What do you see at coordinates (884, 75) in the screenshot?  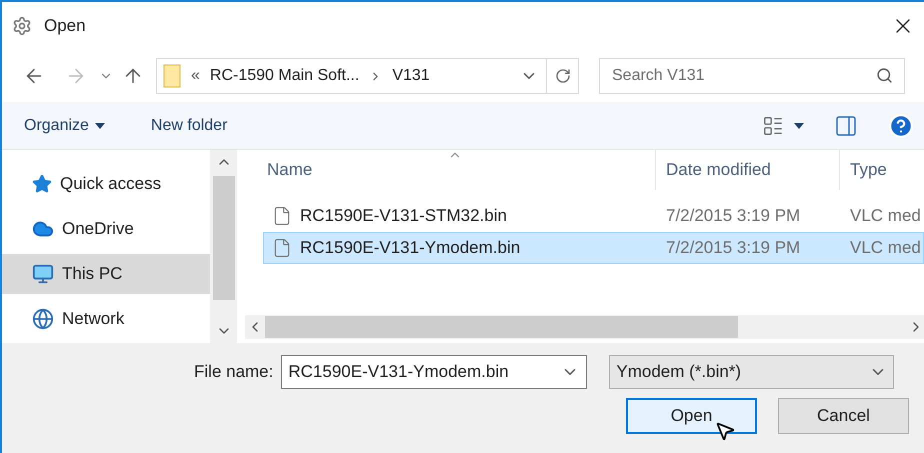 I see `search-icon` at bounding box center [884, 75].